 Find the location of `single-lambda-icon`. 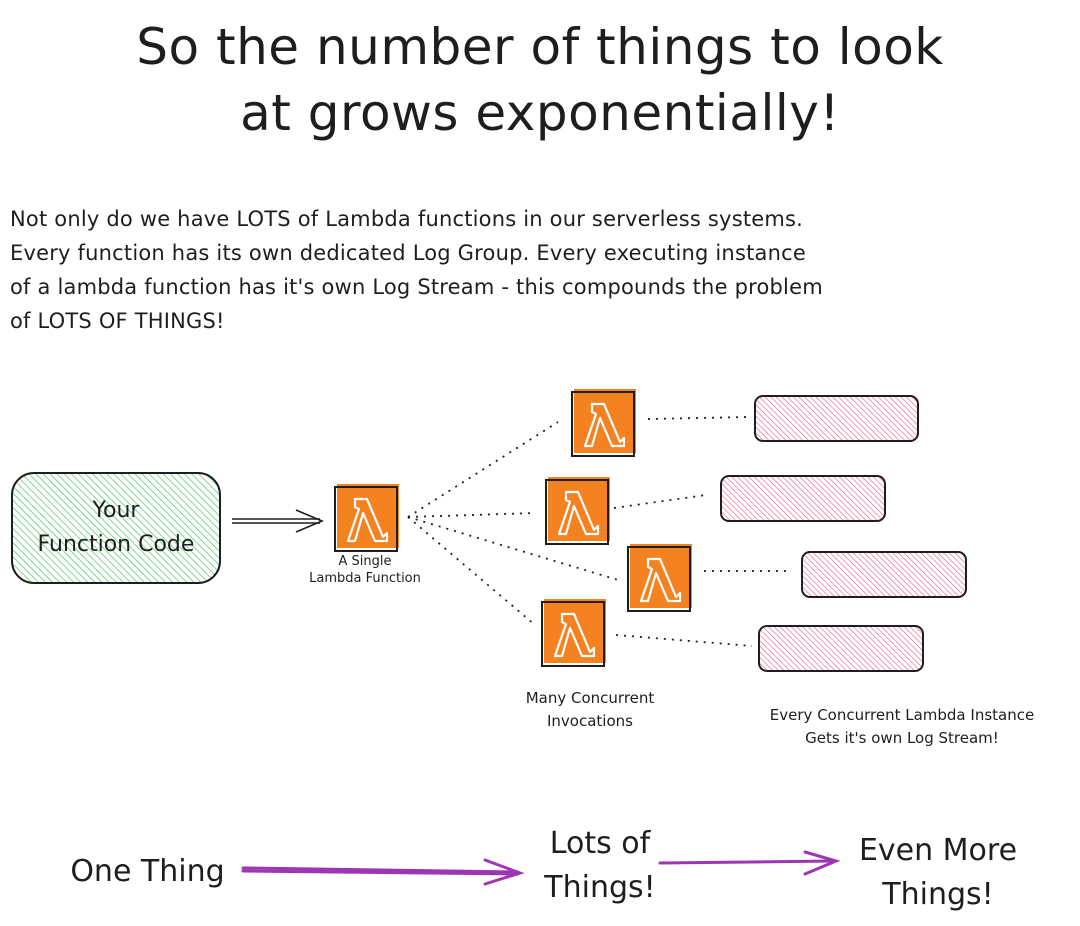

single-lambda-icon is located at coordinates (367, 517).